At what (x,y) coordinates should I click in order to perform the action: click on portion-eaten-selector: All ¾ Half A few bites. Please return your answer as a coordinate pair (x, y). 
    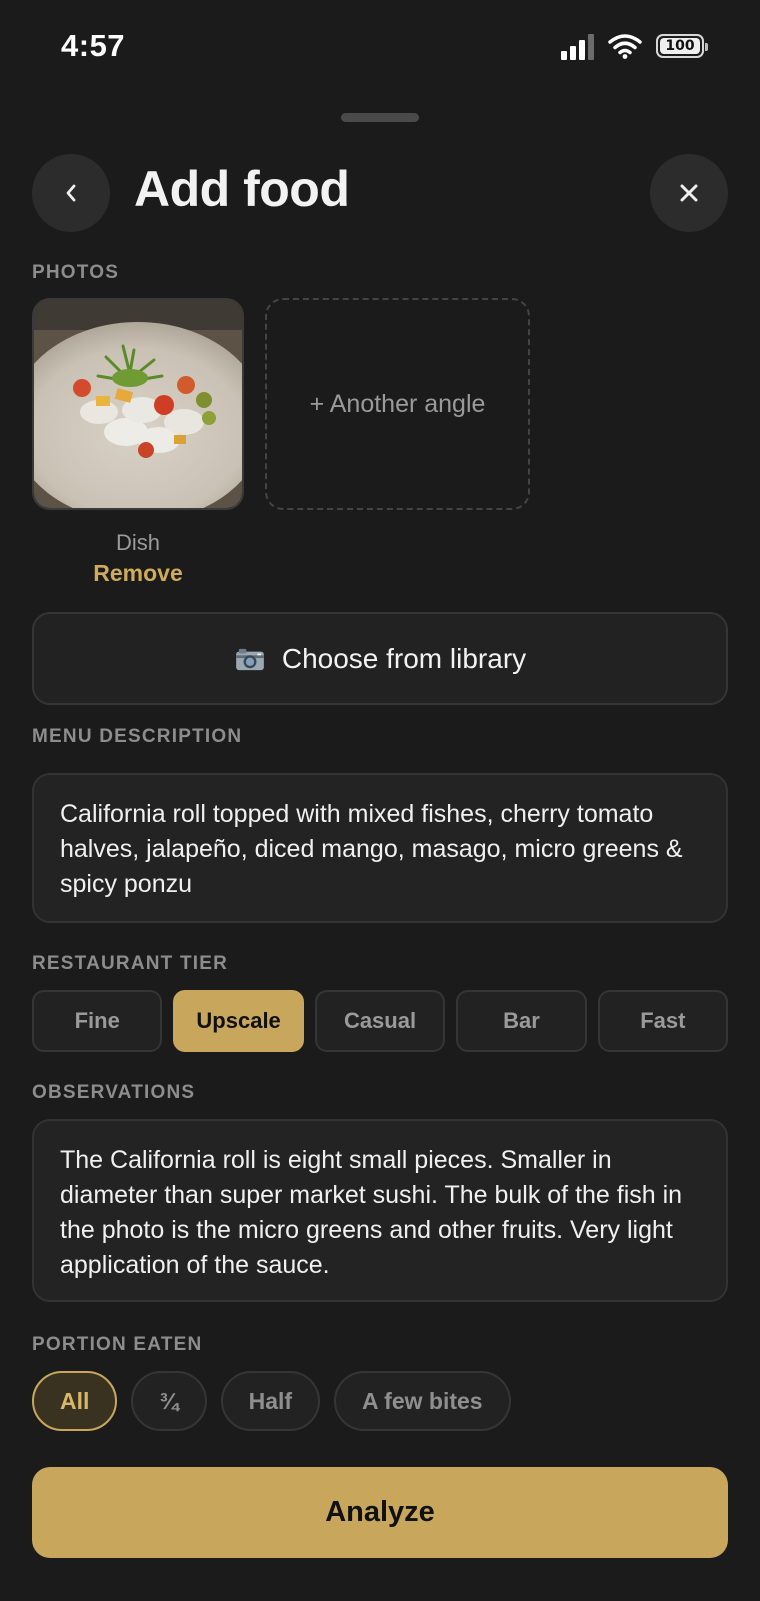
    Looking at the image, I should click on (271, 1401).